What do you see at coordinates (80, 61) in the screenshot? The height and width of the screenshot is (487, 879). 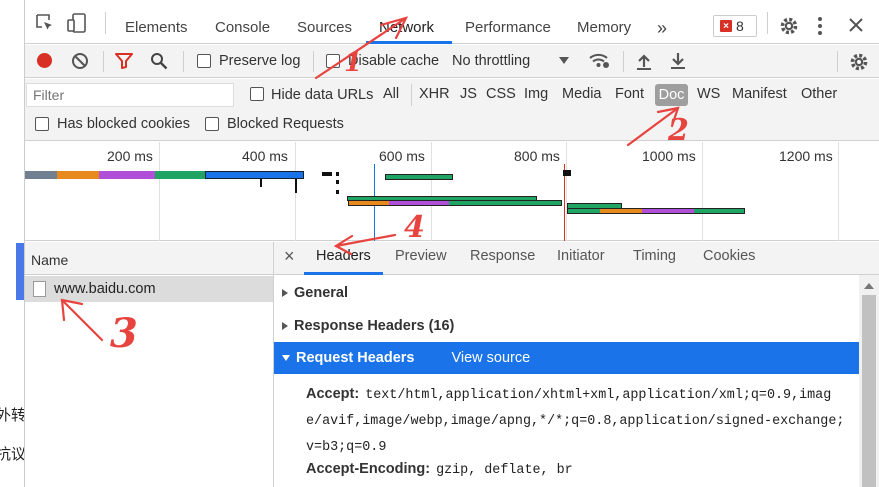 I see `clear-icon` at bounding box center [80, 61].